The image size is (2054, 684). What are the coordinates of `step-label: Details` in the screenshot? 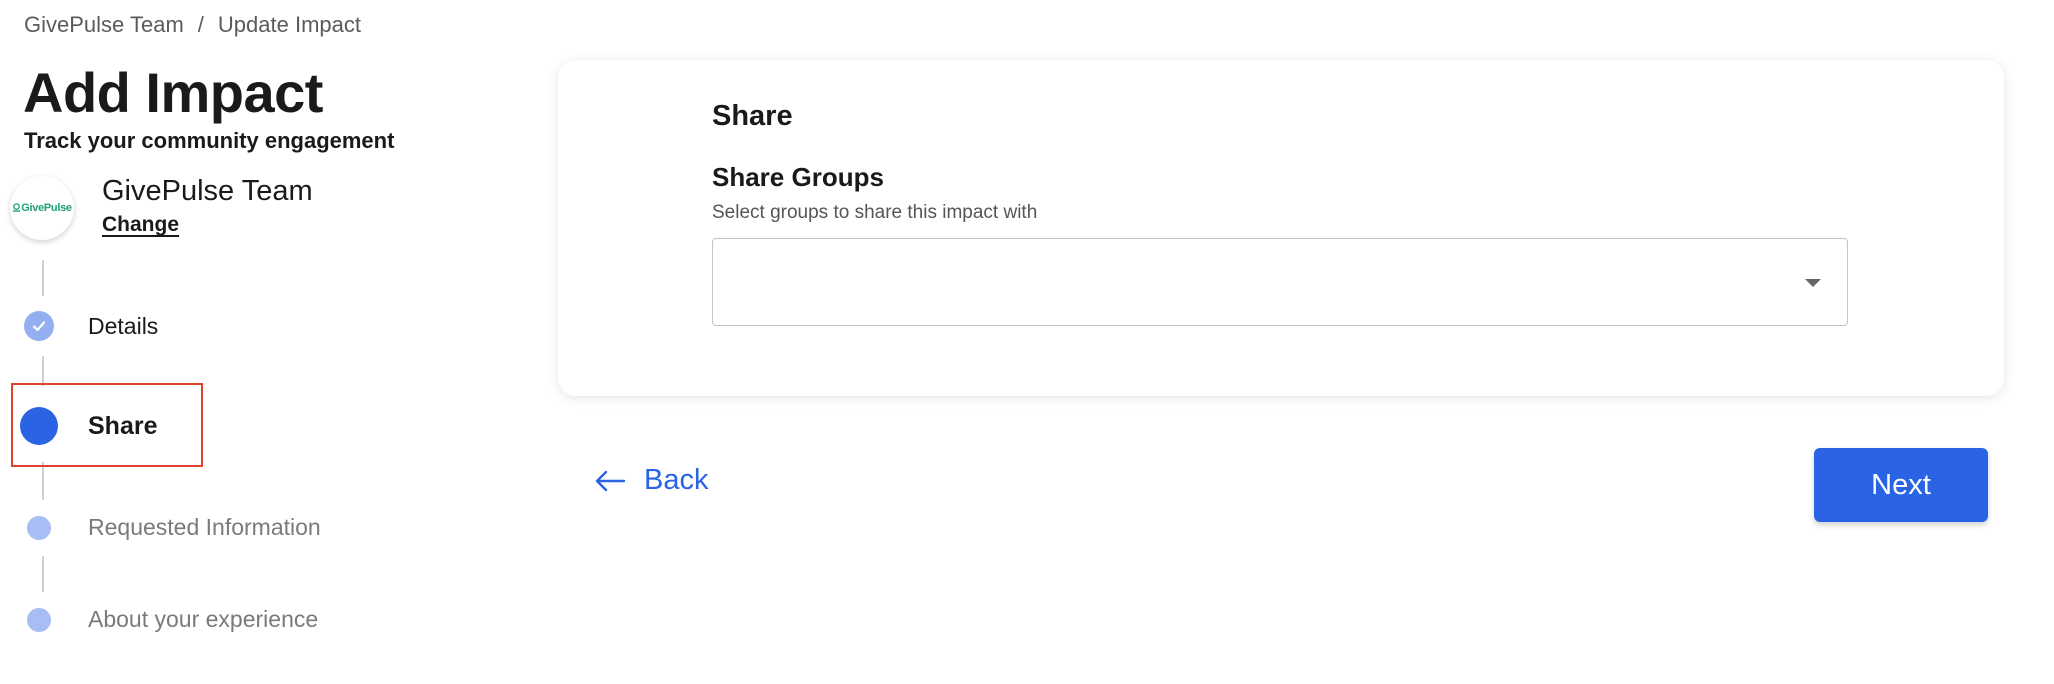 It's located at (123, 325).